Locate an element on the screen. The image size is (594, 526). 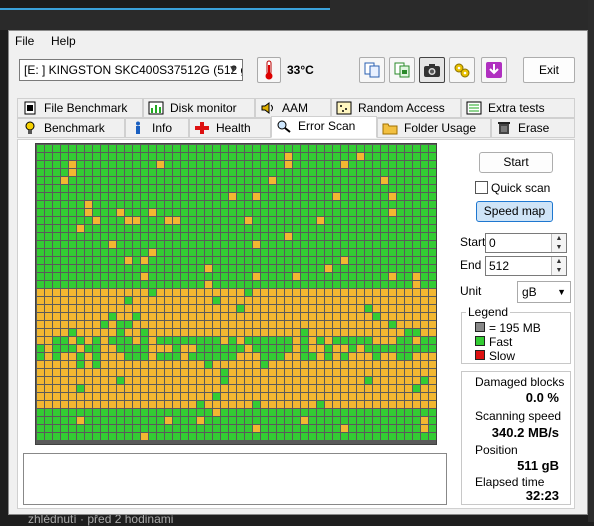
end-spinner: ▲ ▼ is located at coordinates (558, 266).